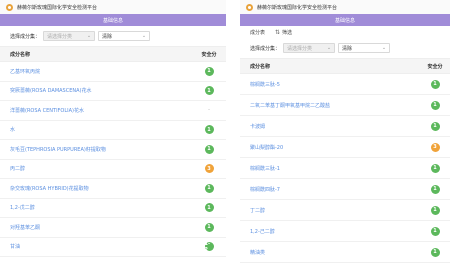 This screenshot has height=267, width=450. What do you see at coordinates (330, 189) in the screenshot?
I see `ingredient-name-link: 棕榈酰四肽-7` at bounding box center [330, 189].